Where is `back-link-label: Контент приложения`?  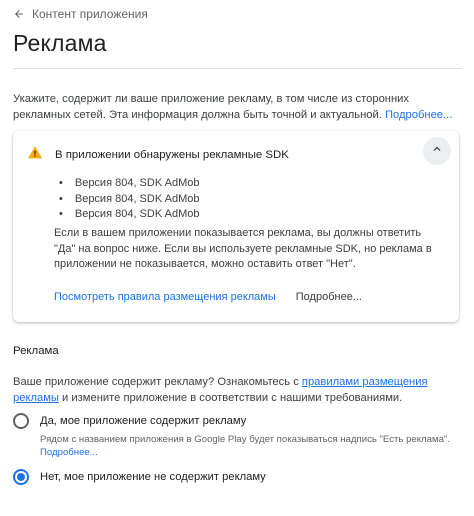
back-link-label: Контент приложения is located at coordinates (90, 14).